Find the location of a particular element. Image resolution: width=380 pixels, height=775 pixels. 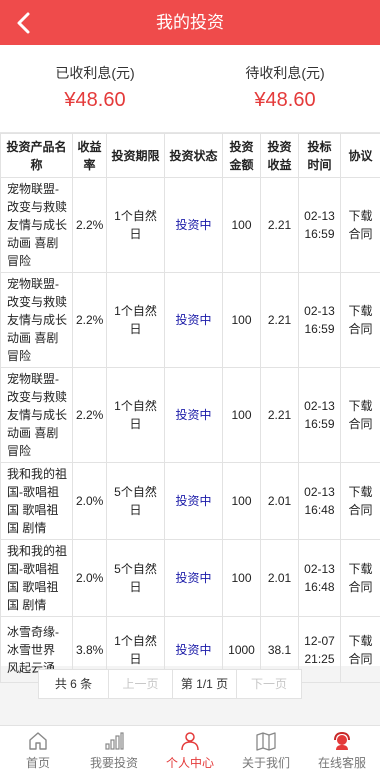

tab-about: 关于我们 is located at coordinates (266, 750).